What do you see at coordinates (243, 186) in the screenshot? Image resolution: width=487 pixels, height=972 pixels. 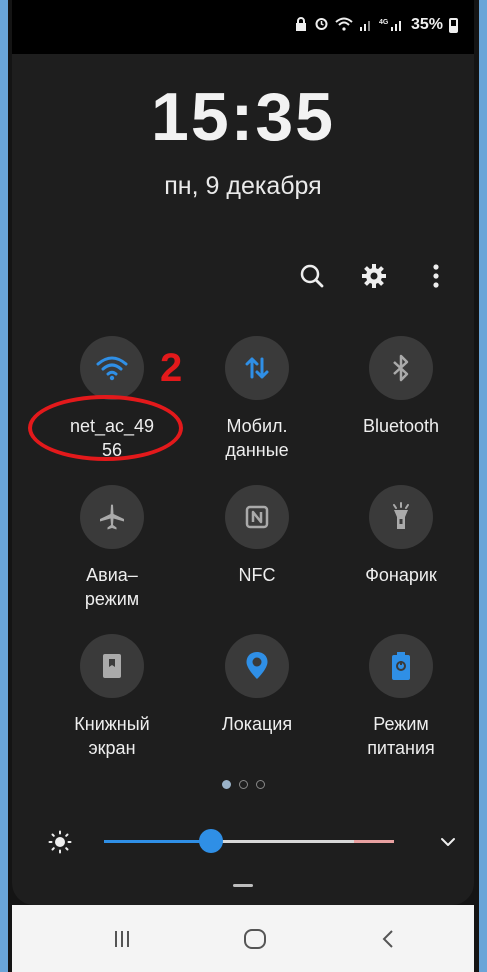 I see `clock-date: пн, 9 декабря` at bounding box center [243, 186].